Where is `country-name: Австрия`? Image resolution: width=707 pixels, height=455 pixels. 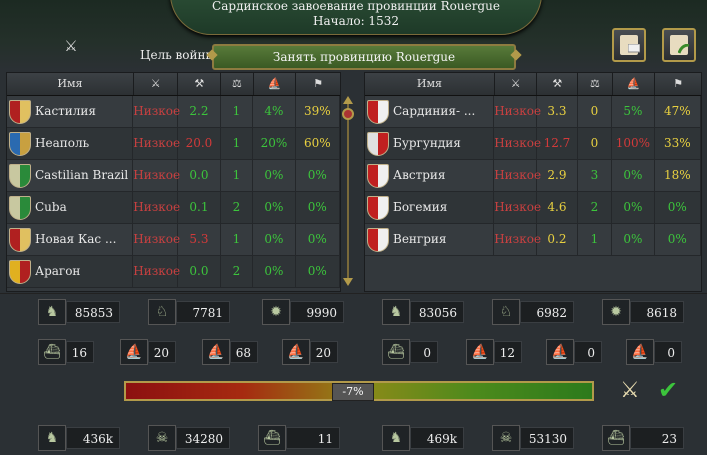 country-name: Австрия is located at coordinates (430, 175).